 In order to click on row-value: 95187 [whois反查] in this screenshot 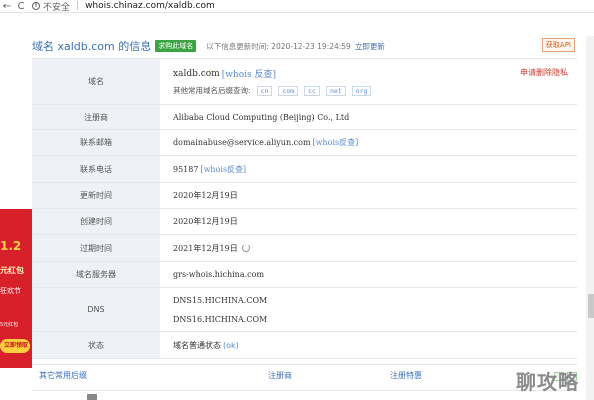, I will do `click(368, 169)`.